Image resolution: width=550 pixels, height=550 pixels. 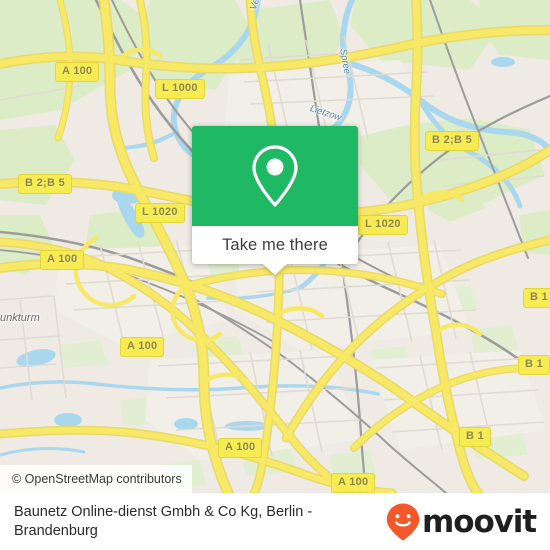 I want to click on take-me-there-label: Take me there, so click(x=275, y=244).